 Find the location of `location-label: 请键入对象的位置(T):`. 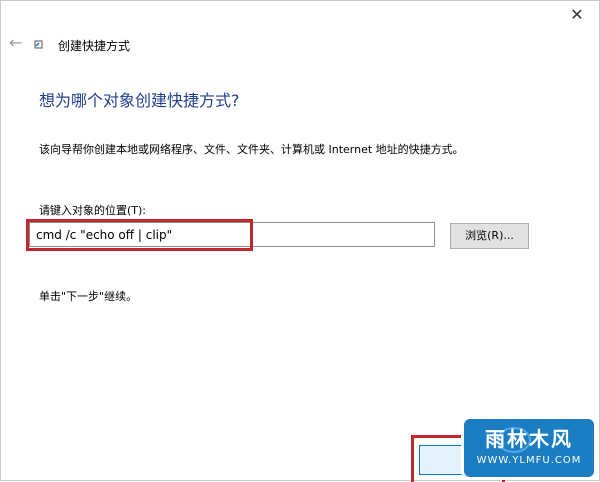

location-label: 请键入对象的位置(T): is located at coordinates (93, 210).